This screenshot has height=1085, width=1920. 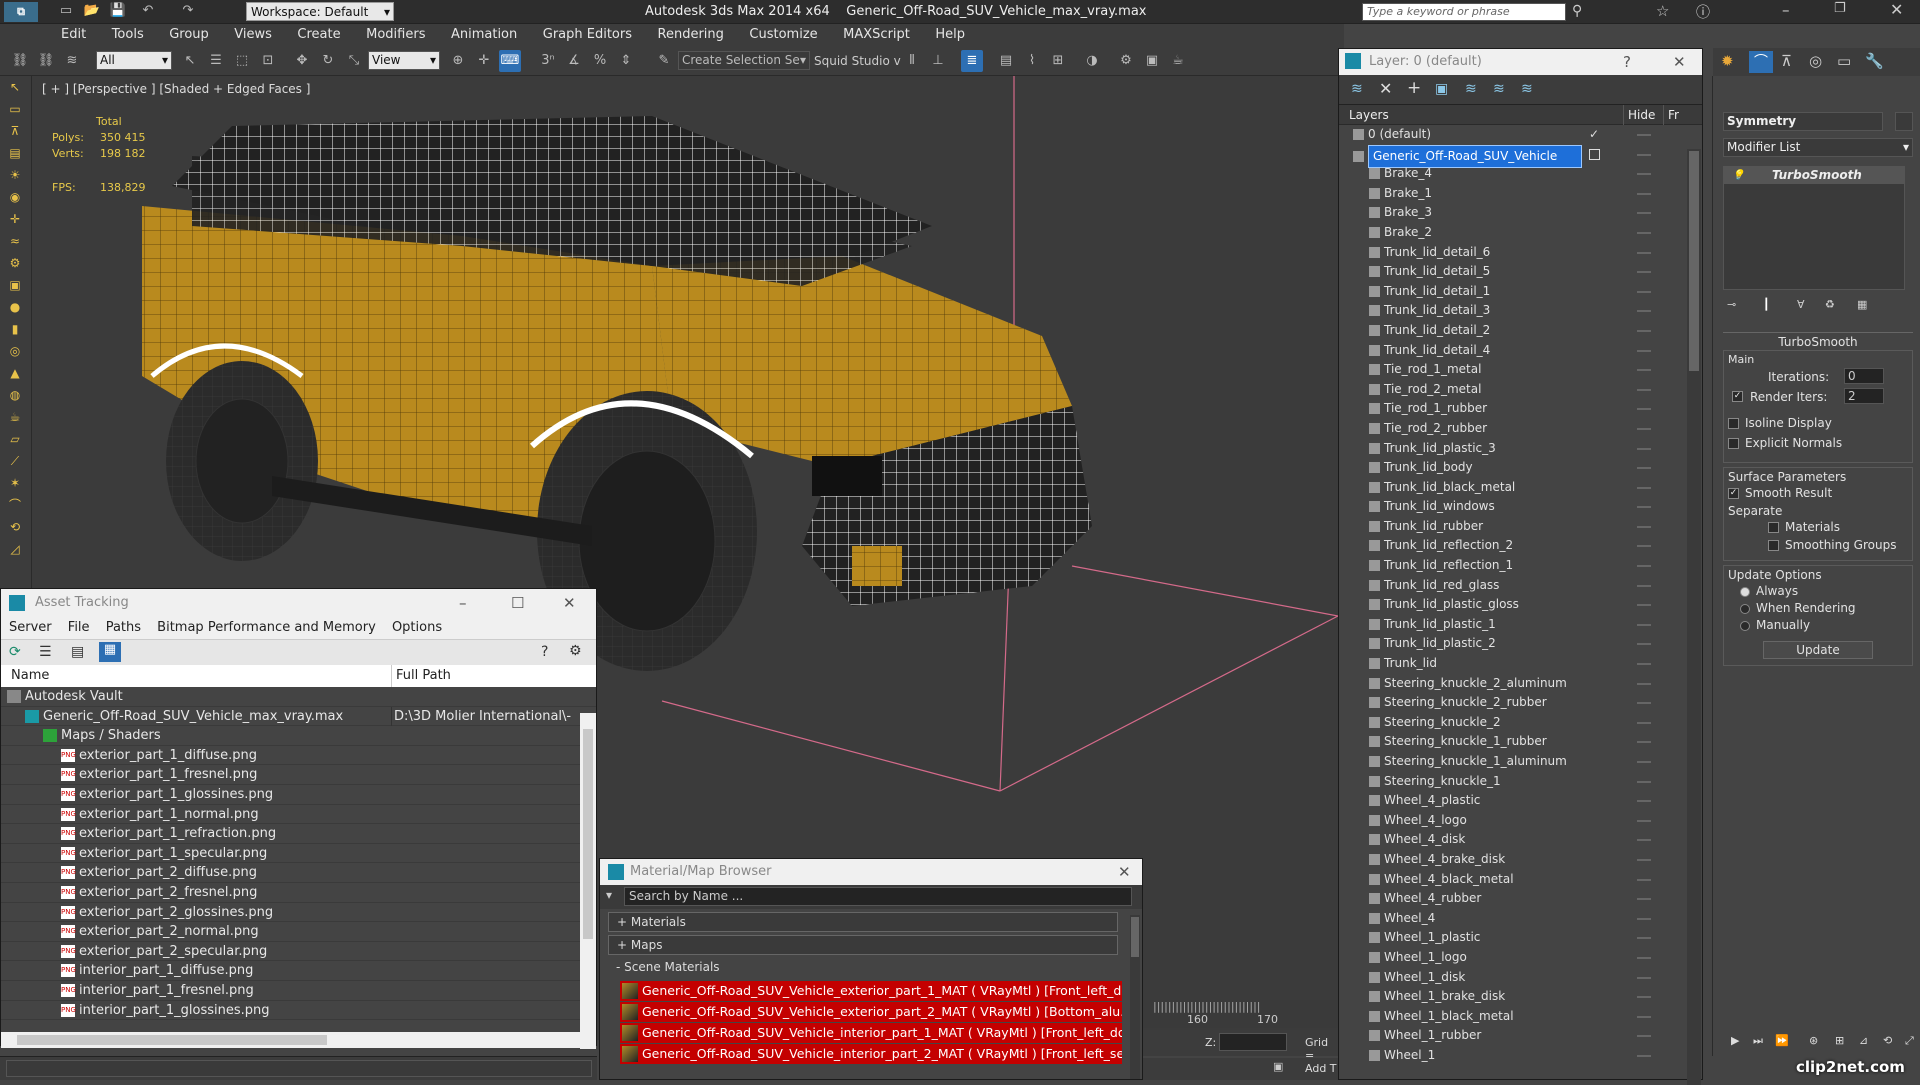 I want to click on layer-object-item: Wheel_4_rubber, so click(x=1520, y=899).